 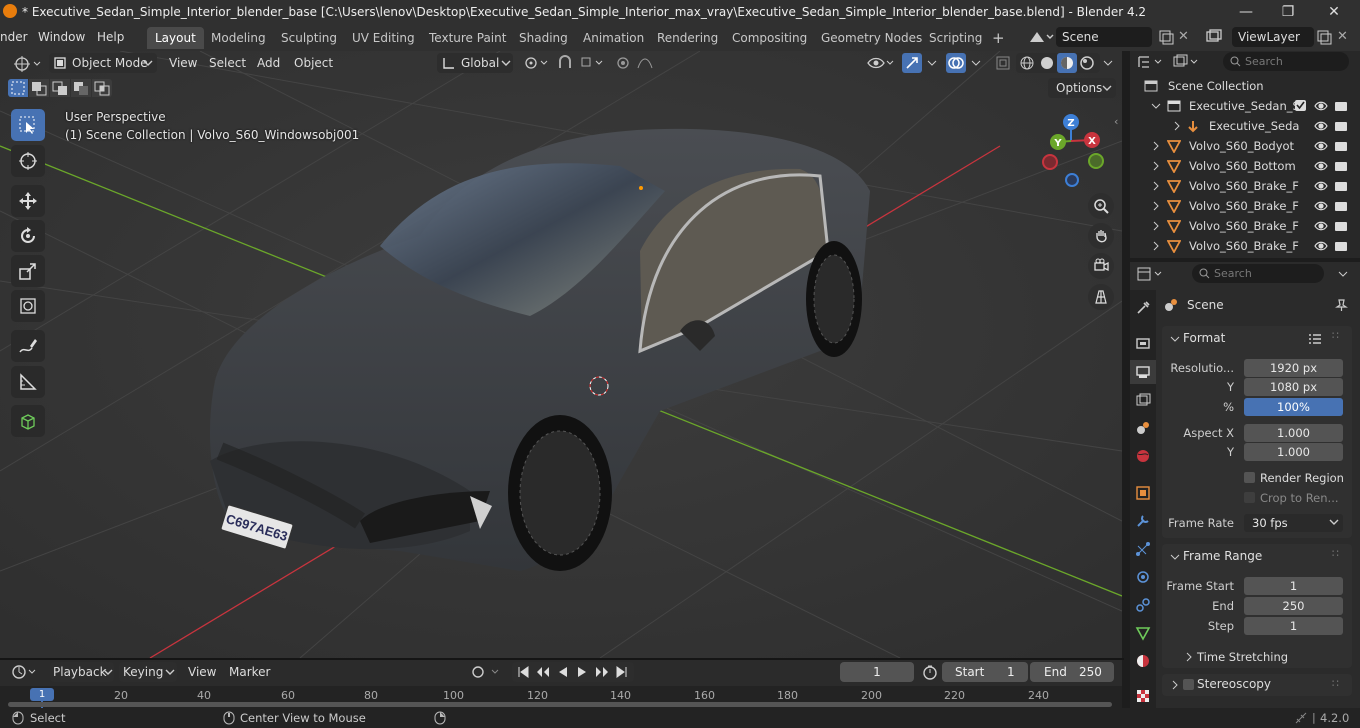 What do you see at coordinates (1345, 37) in the screenshot?
I see `delete-view-layer-icon: ✕` at bounding box center [1345, 37].